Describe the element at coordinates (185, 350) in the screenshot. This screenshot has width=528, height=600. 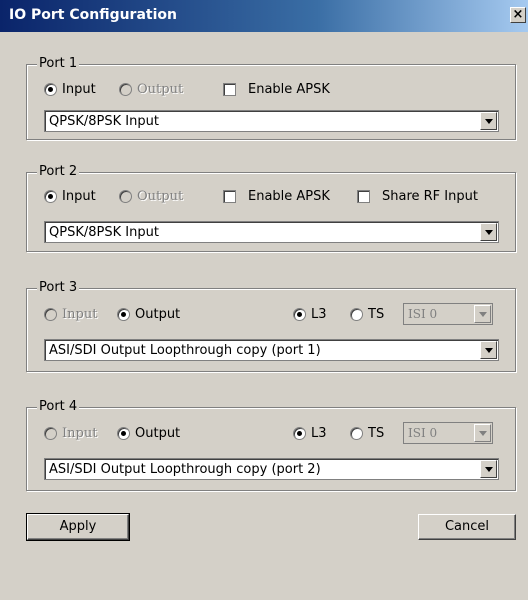
I see `port-3-mode-value: ASI/SDI Output Loopthrough copy (port 1)` at that location.